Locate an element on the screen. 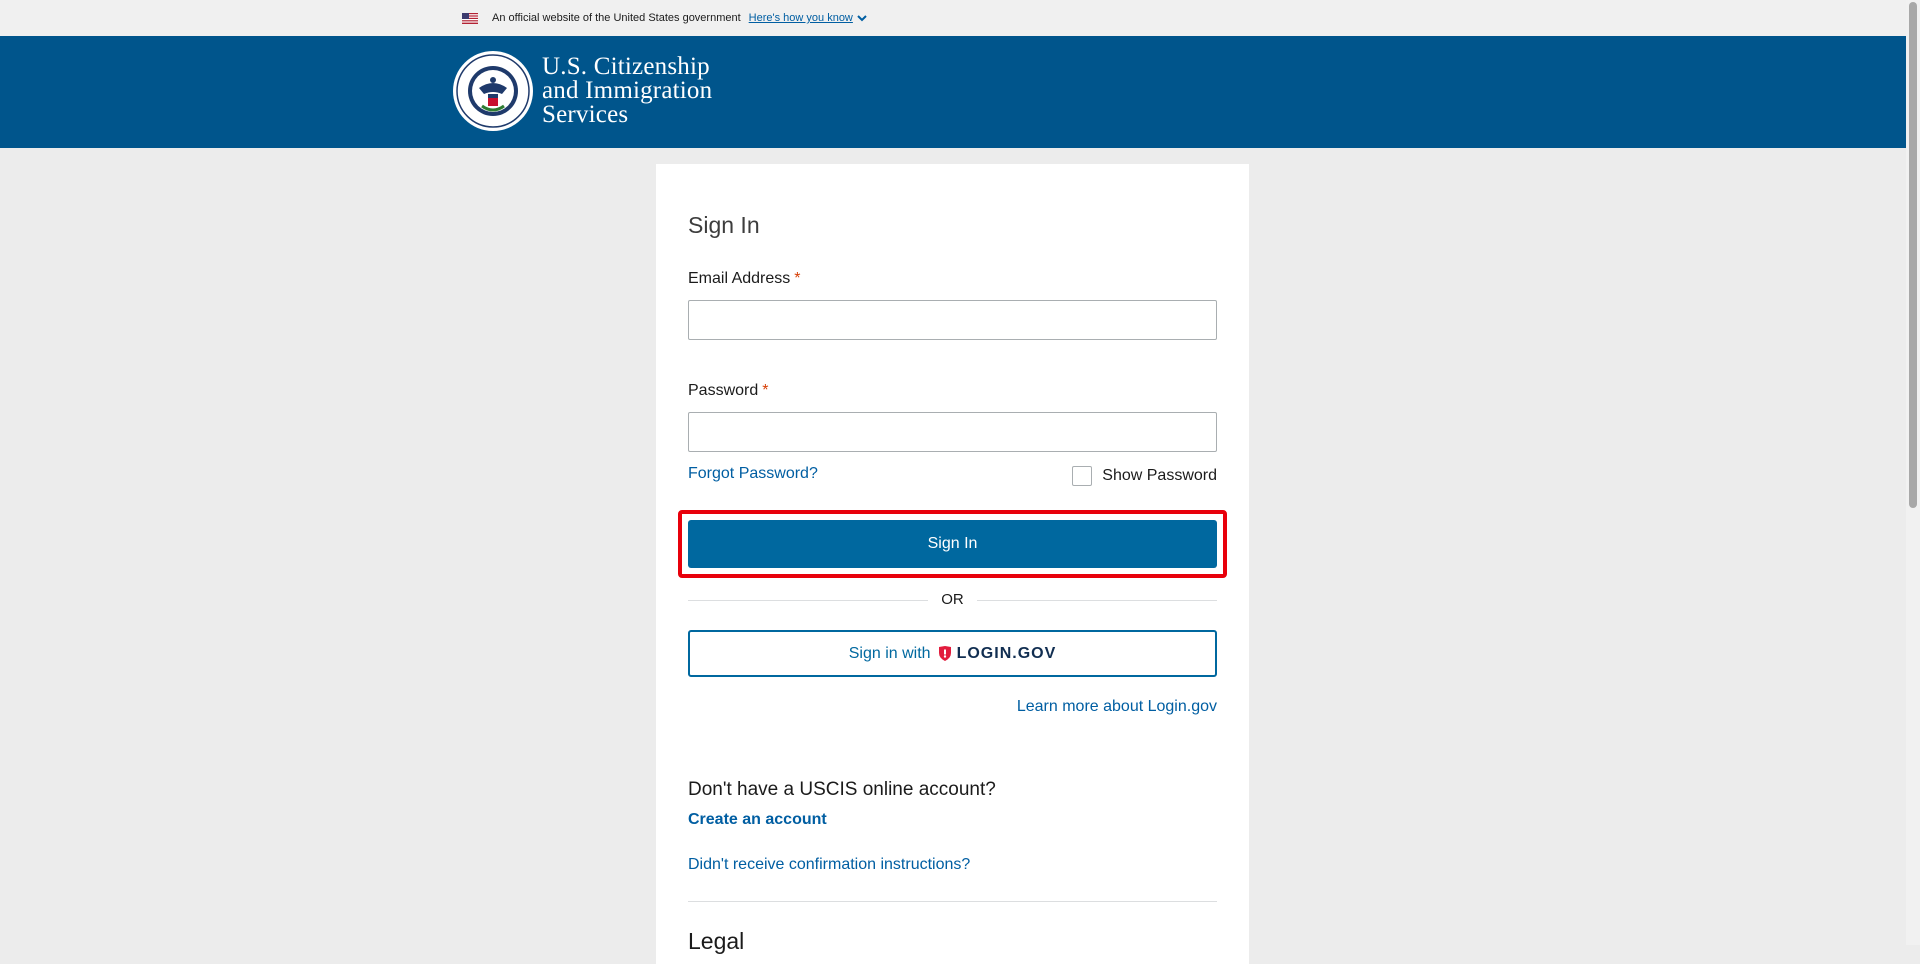 This screenshot has width=1920, height=964. or-text: OR is located at coordinates (952, 599).